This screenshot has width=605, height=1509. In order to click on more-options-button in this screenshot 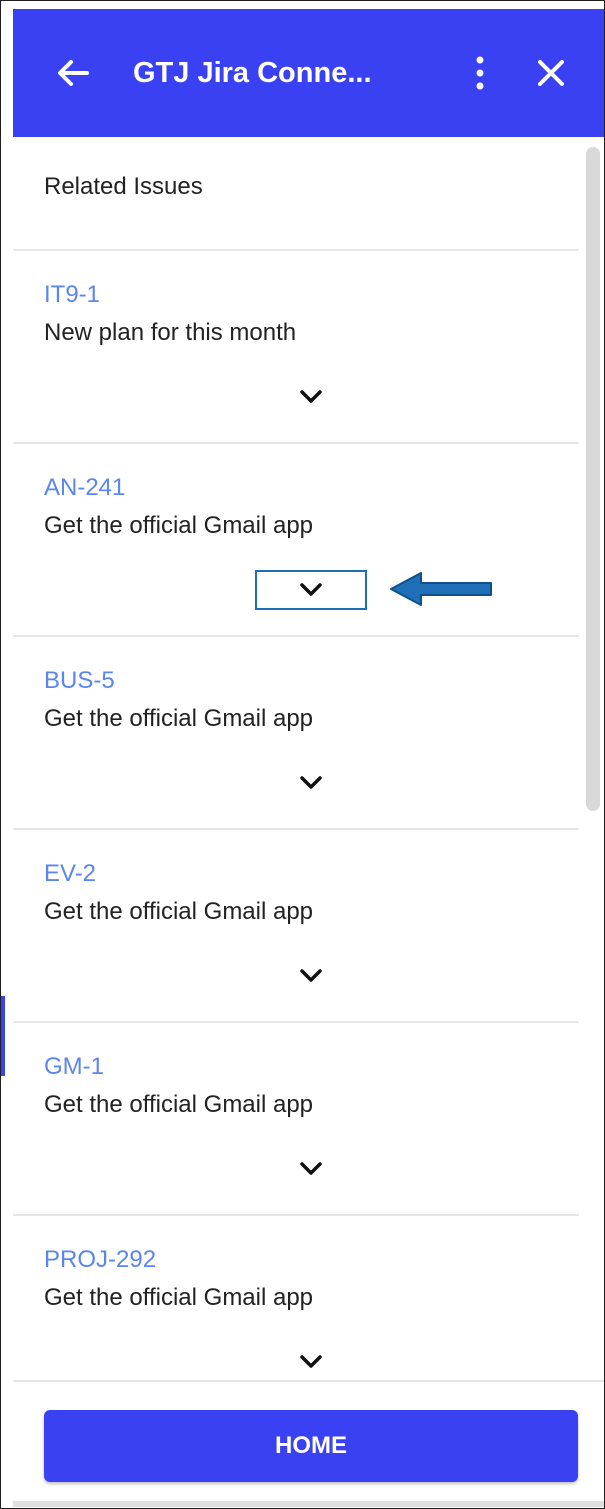, I will do `click(480, 73)`.